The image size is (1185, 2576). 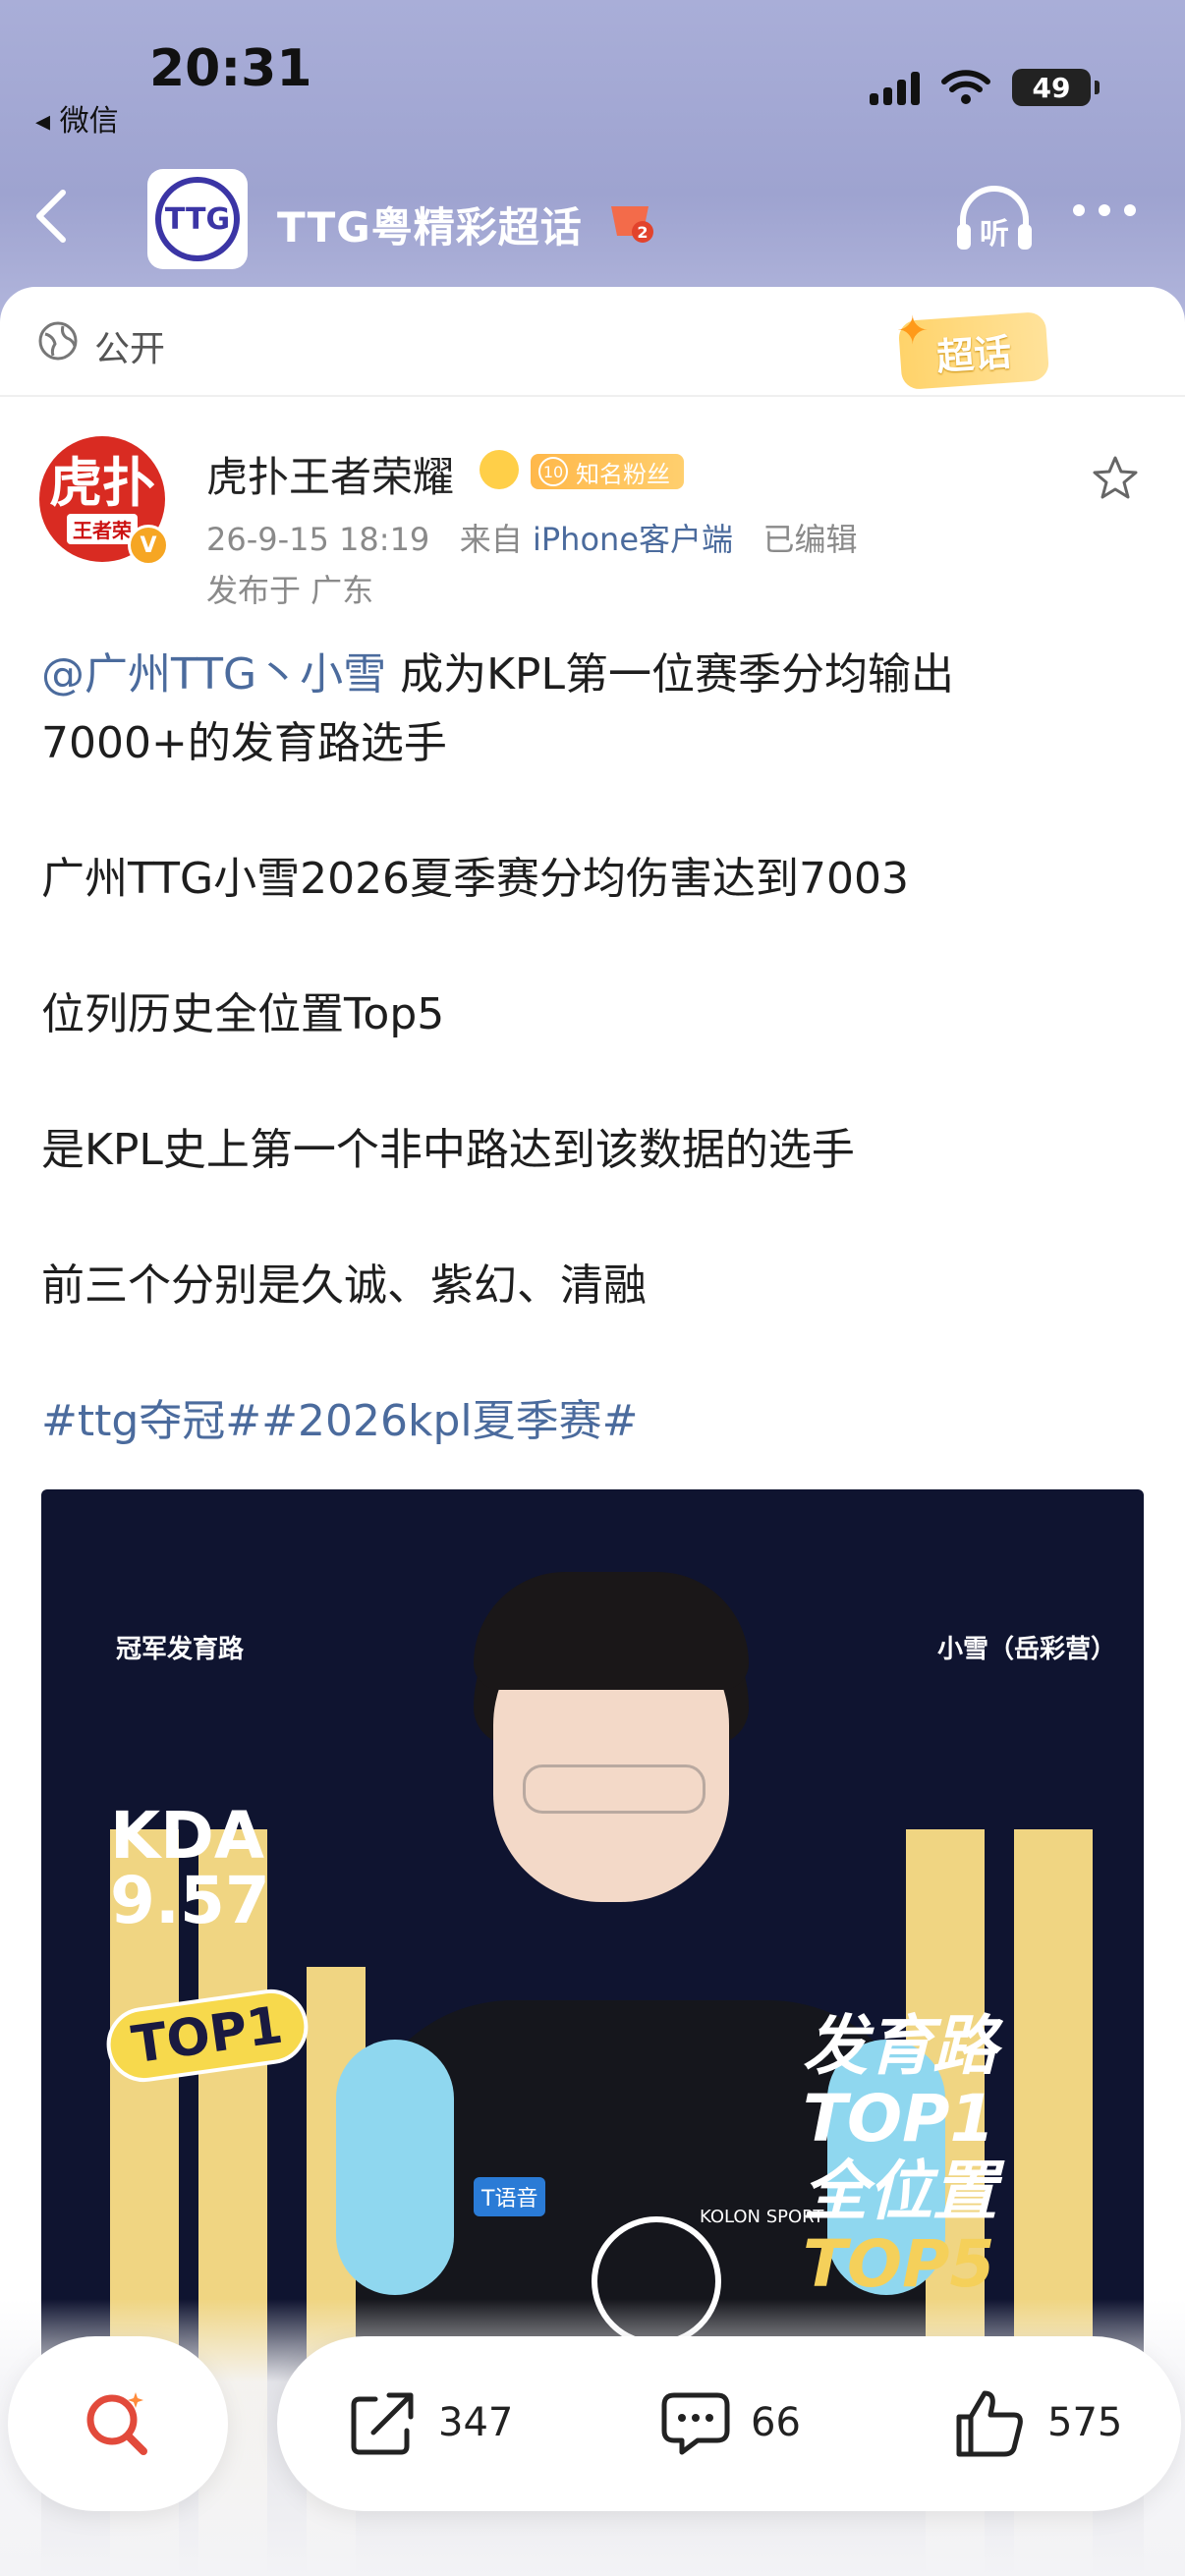 What do you see at coordinates (900, 2082) in the screenshot?
I see `rank-line-1: 发育路TOP1` at bounding box center [900, 2082].